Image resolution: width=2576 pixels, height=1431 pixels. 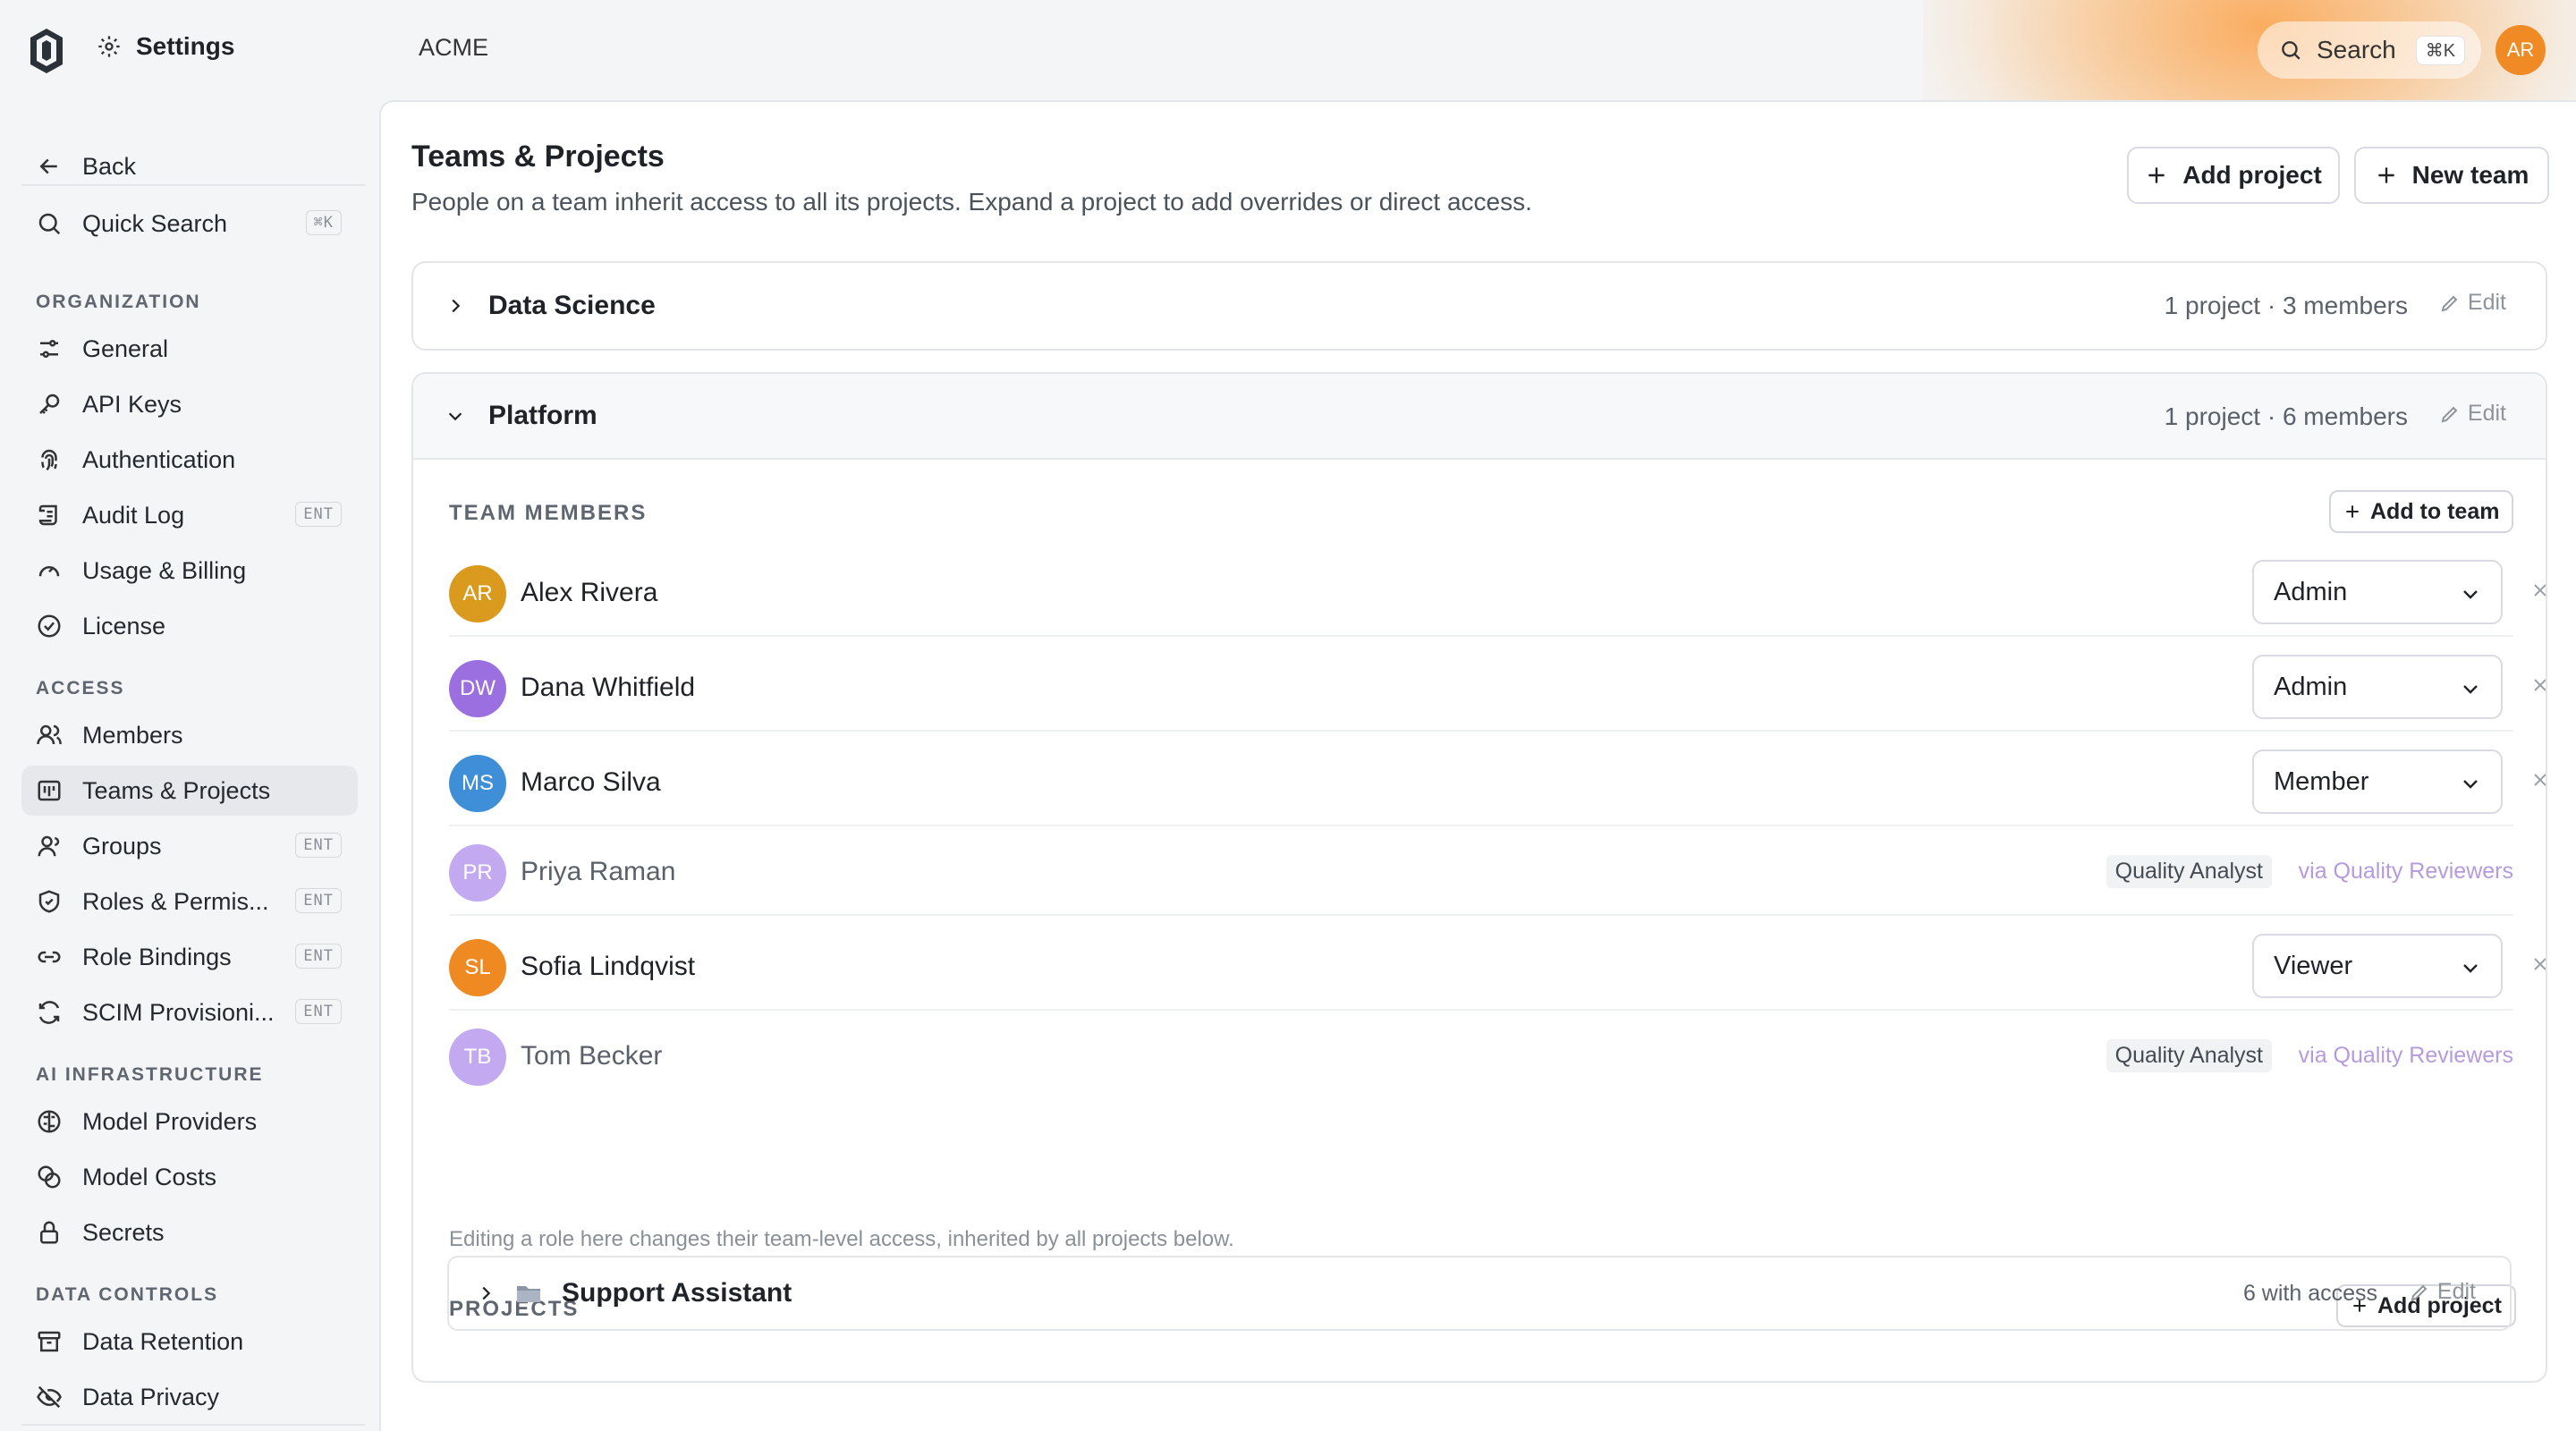 I want to click on sidebar-item-teams-projects: Teams & Projects, so click(x=189, y=791).